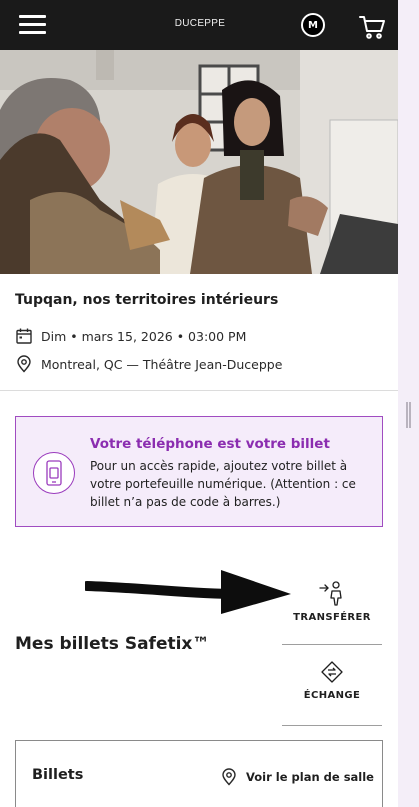  I want to click on exchange-button: ÉCHANGE, so click(332, 692).